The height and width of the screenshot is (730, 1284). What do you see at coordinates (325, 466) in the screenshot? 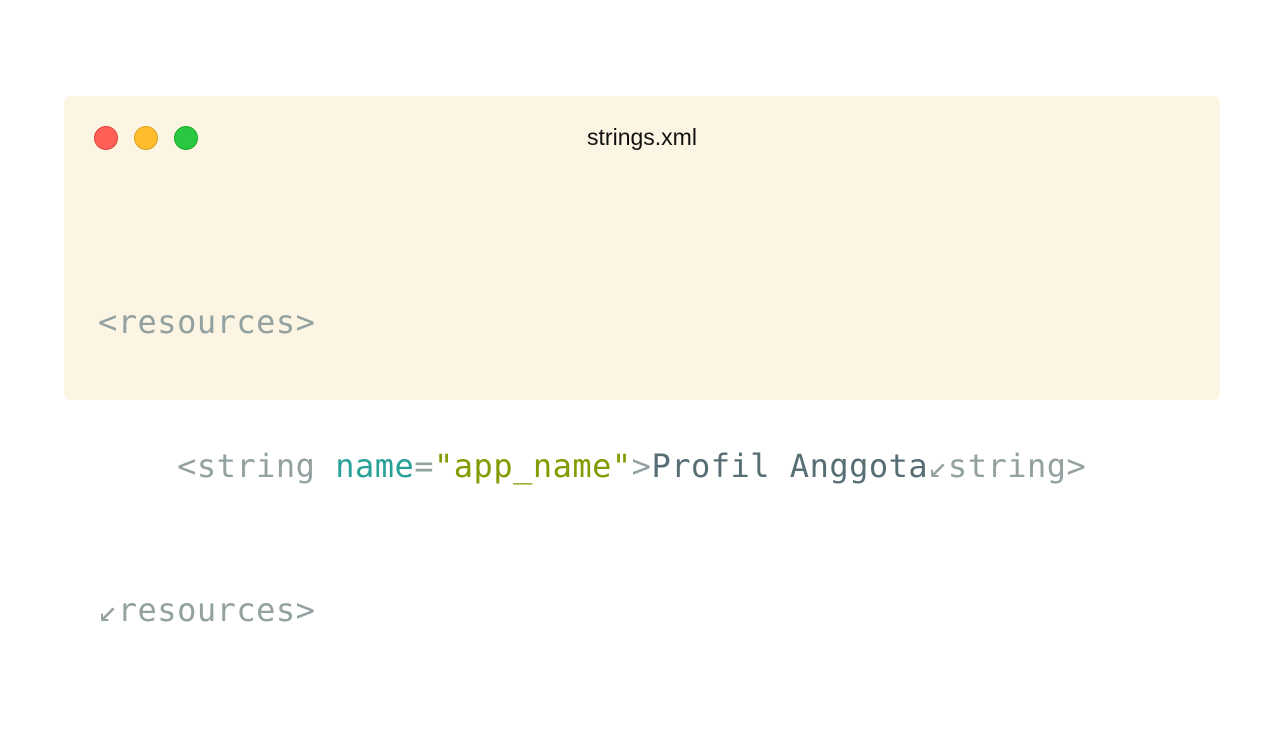
I see `tag-space` at bounding box center [325, 466].